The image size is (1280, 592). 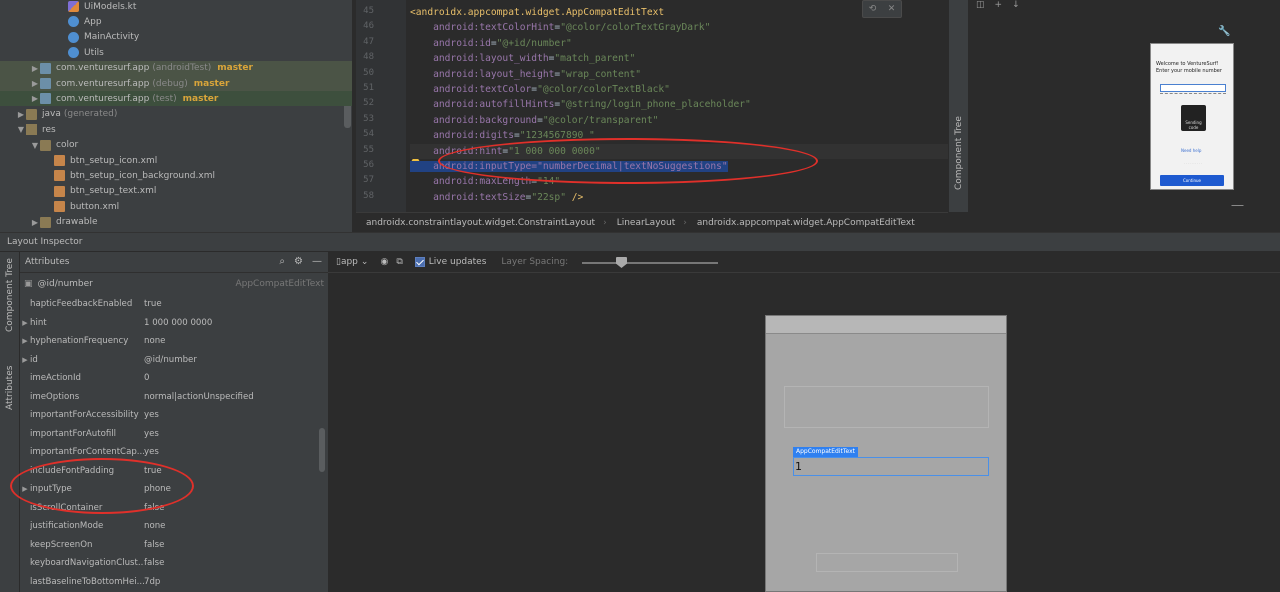 I want to click on code-line: android:textSize="22sp" />, so click(x=496, y=197).